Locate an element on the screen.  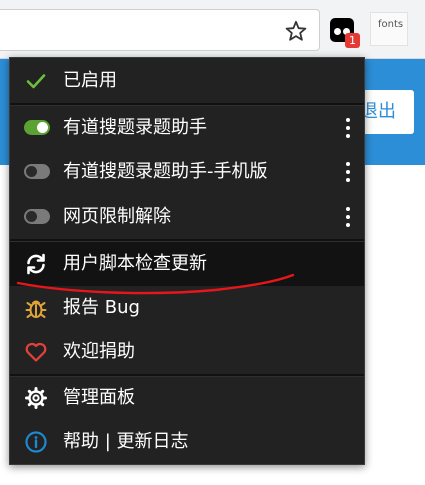
fonts-extension-label: fonts is located at coordinates (391, 24).